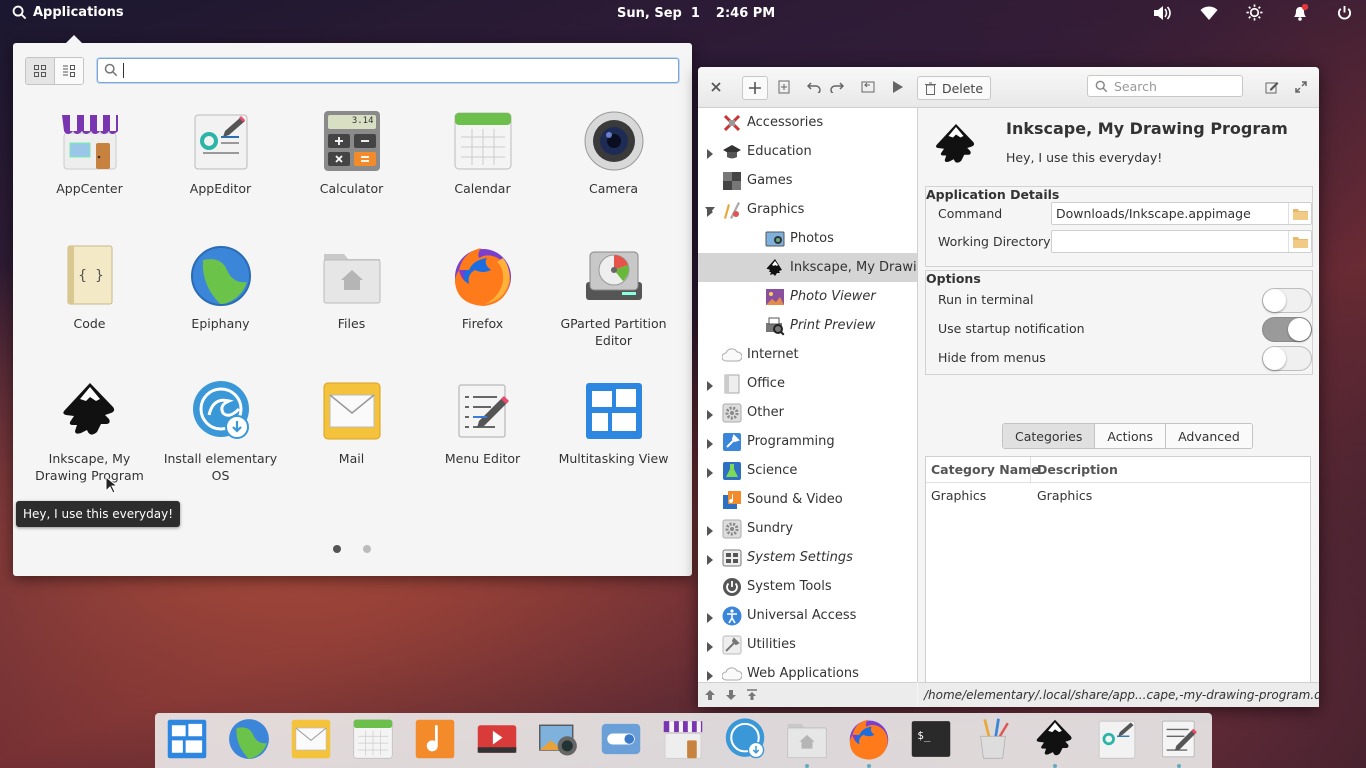  Describe the element at coordinates (807, 670) in the screenshot. I see `tree-item-web-applications: Web Applications` at that location.